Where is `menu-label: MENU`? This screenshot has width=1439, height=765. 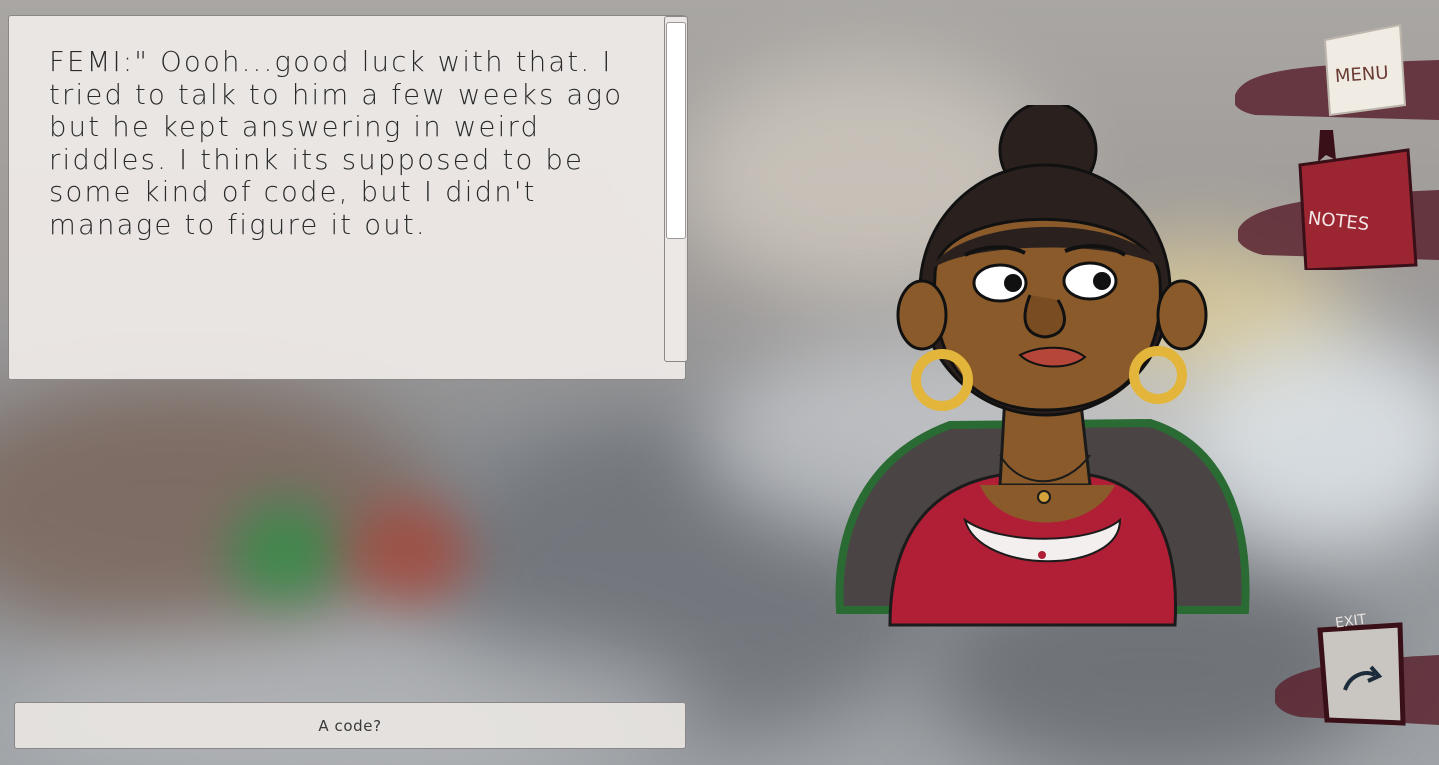
menu-label: MENU is located at coordinates (1361, 74).